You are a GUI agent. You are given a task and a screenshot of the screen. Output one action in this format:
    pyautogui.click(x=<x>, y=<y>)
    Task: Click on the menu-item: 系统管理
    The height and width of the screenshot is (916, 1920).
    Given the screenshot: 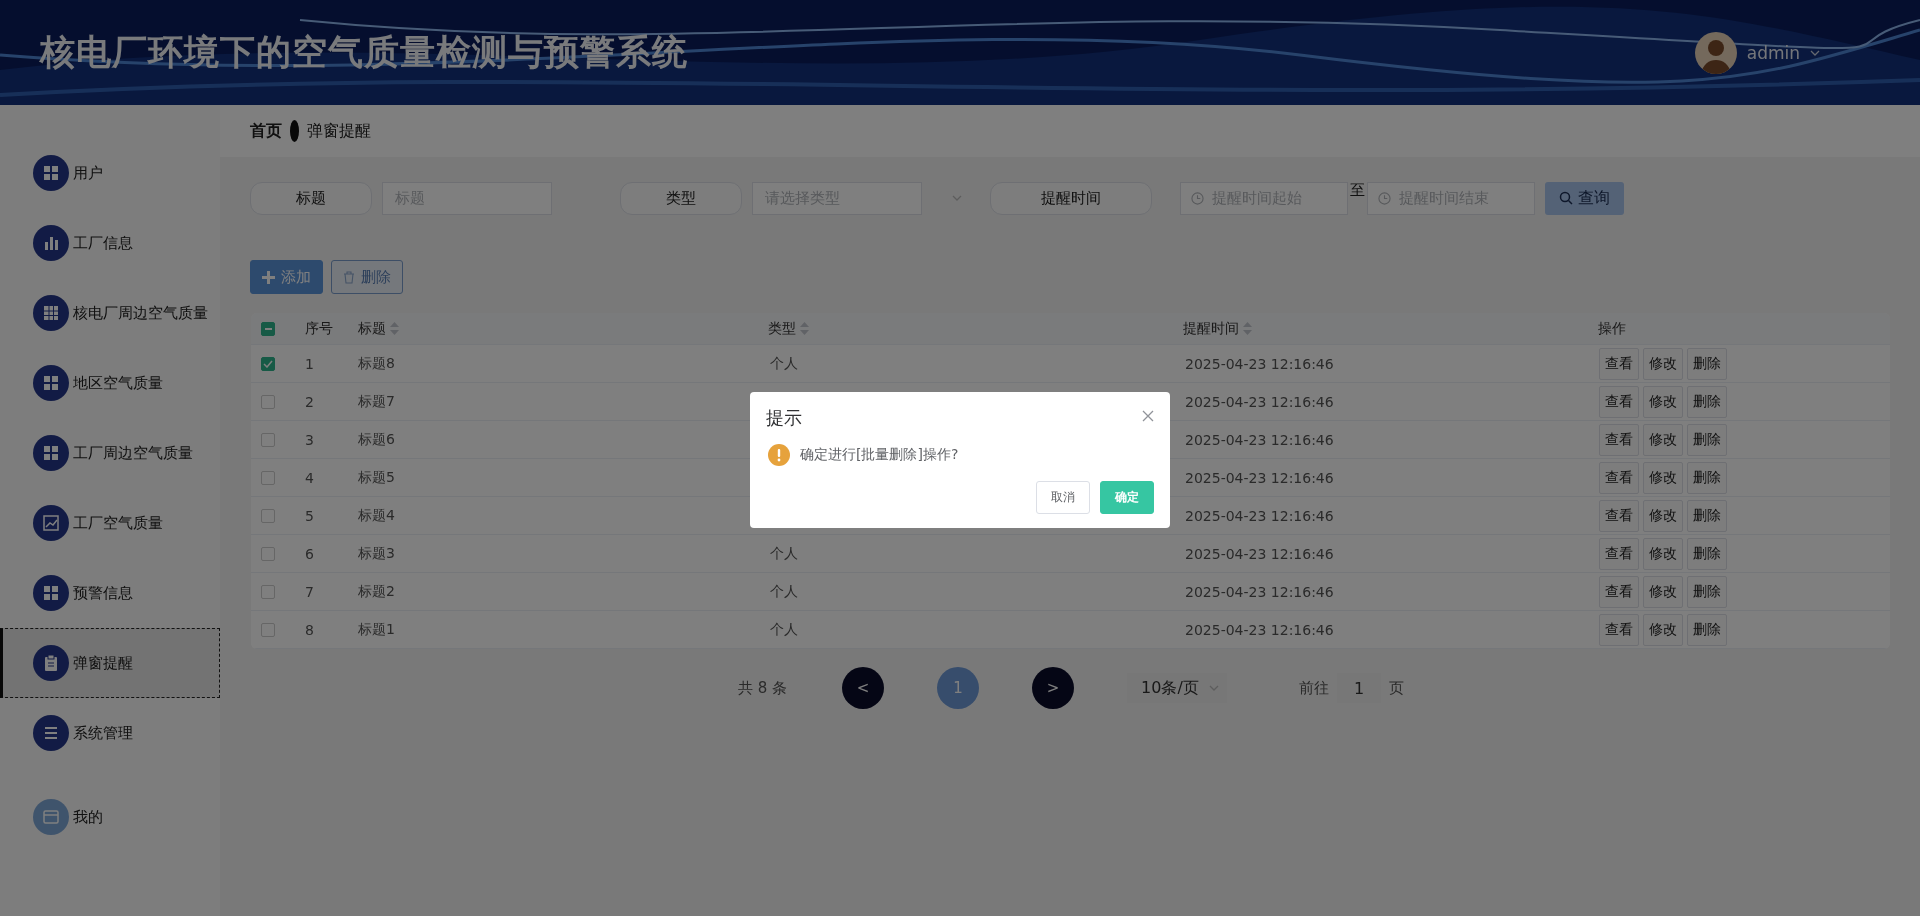 What is the action you would take?
    pyautogui.click(x=110, y=733)
    